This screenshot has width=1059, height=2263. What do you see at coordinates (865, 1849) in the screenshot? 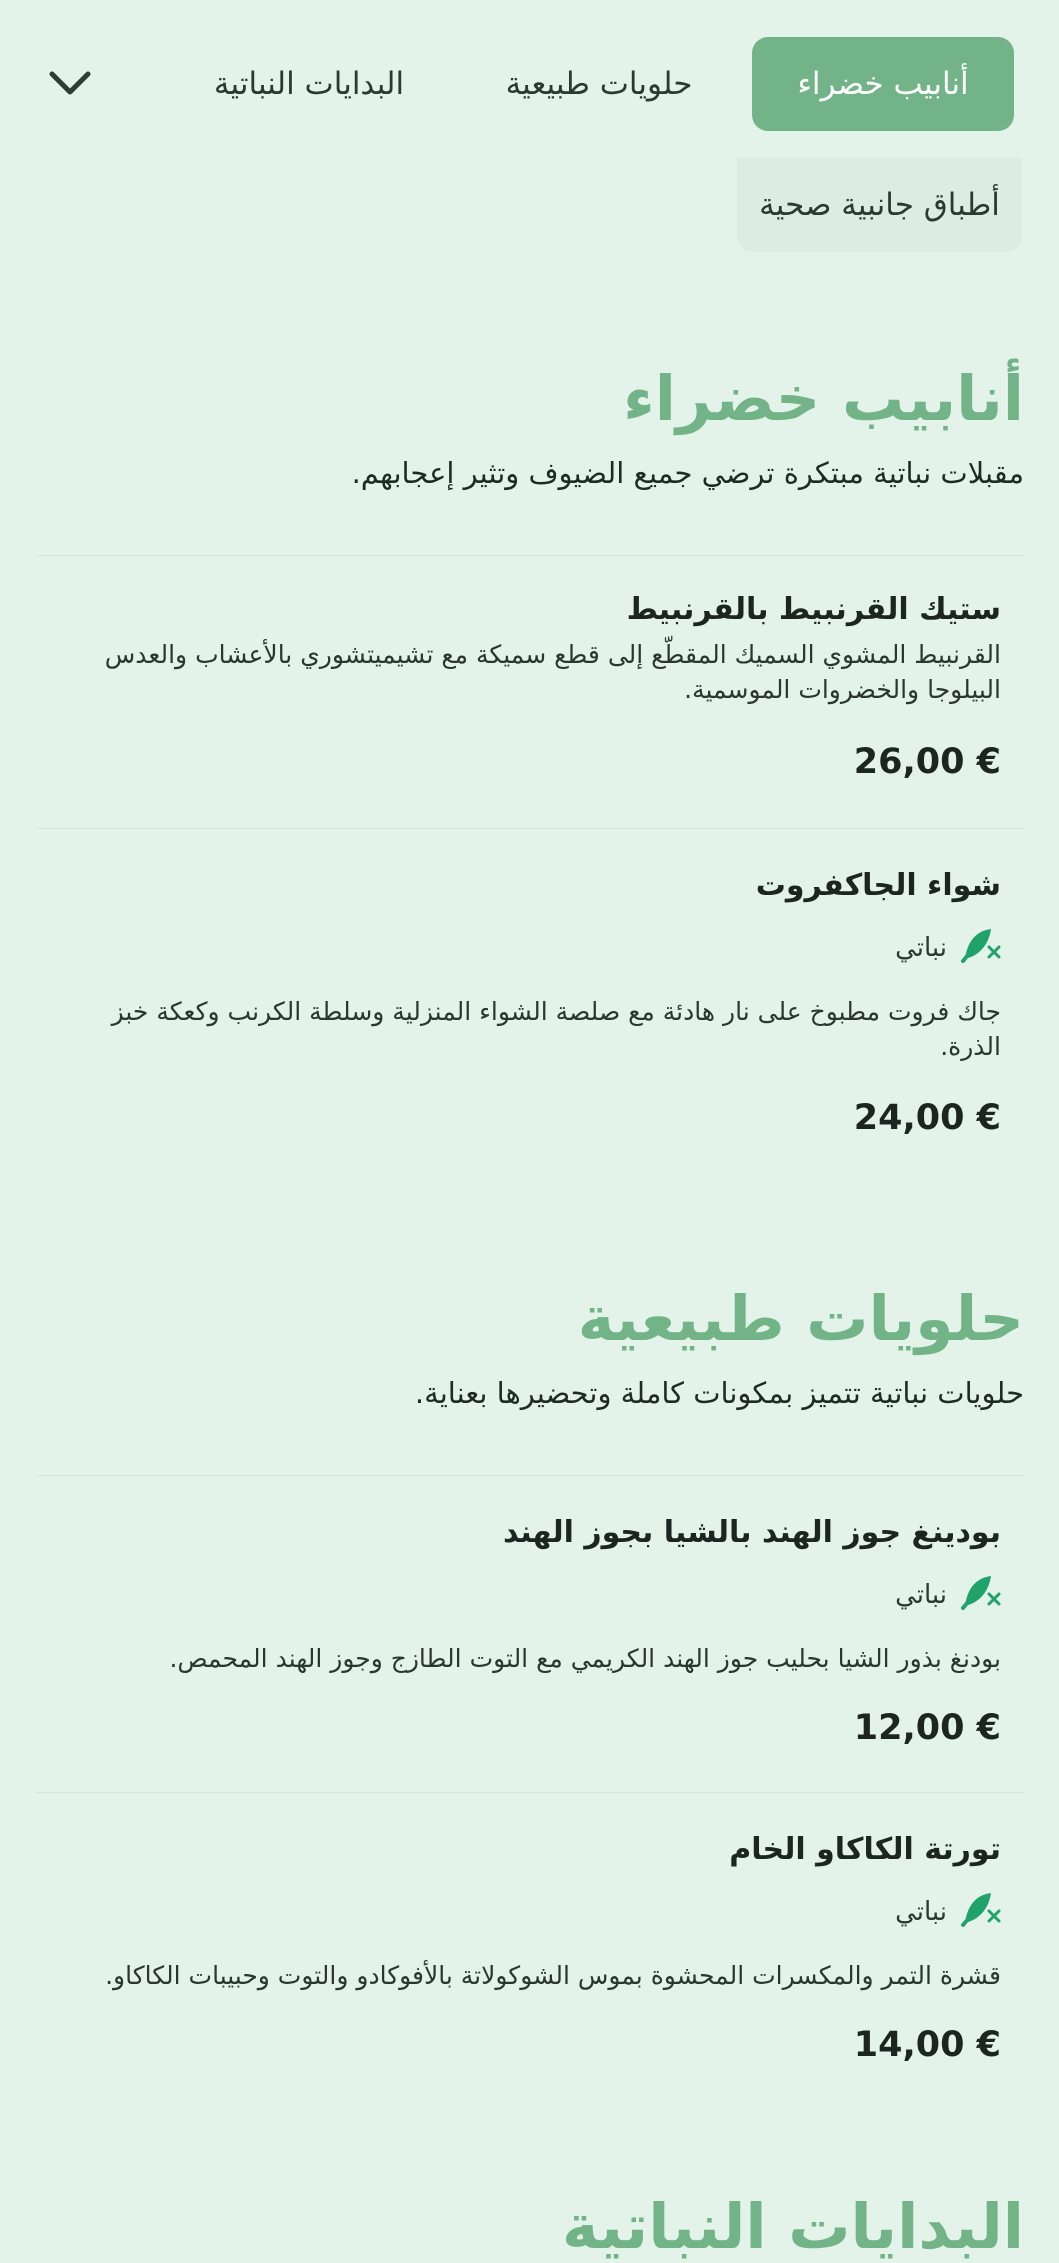
I see `item-name: تورتة الكاكاو الخام` at bounding box center [865, 1849].